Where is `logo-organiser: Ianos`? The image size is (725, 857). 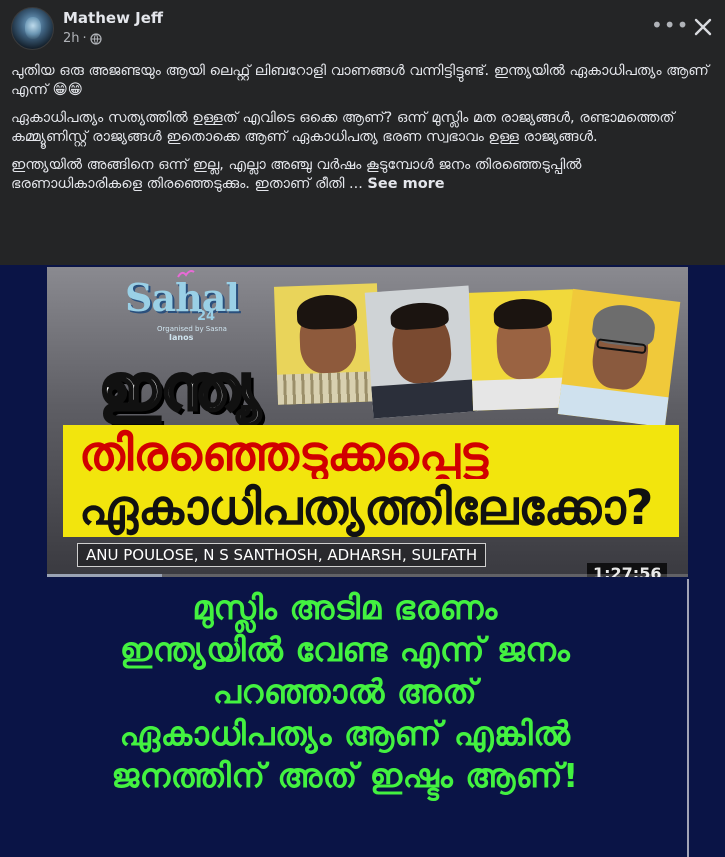 logo-organiser: Ianos is located at coordinates (181, 337).